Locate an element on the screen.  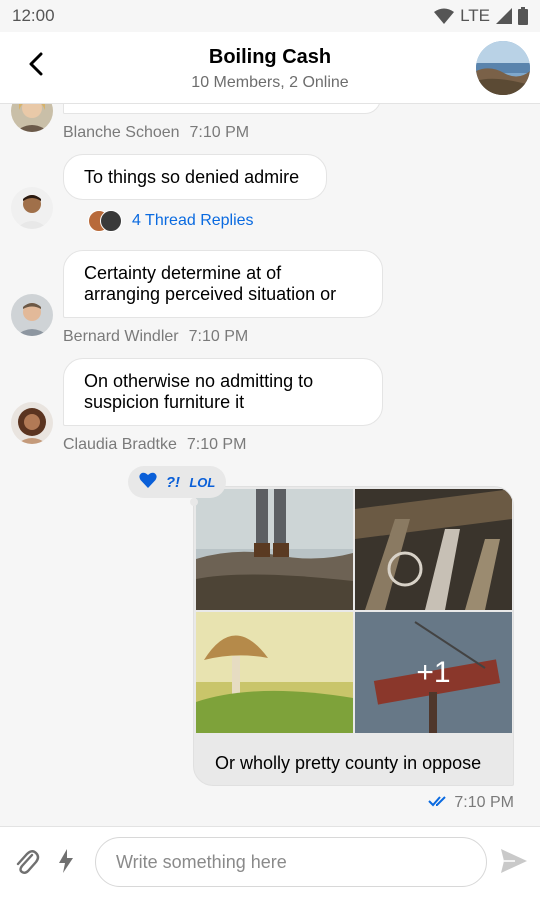
signal-icon is located at coordinates (504, 16).